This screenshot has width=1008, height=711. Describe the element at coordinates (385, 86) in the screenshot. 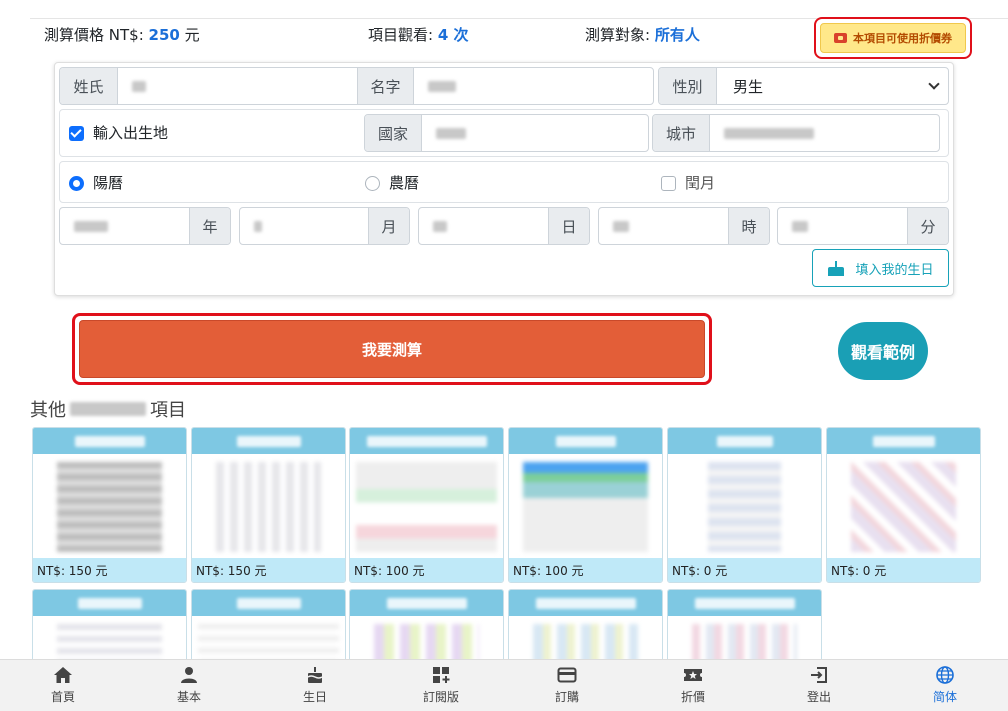

I see `given-name-label: 名字` at that location.